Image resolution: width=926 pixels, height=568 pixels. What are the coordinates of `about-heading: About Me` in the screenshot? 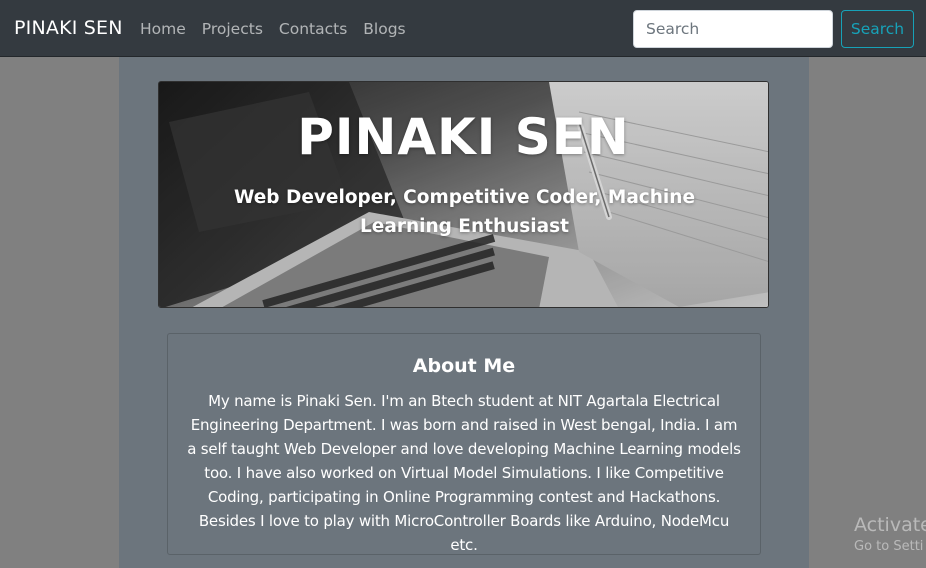 It's located at (464, 366).